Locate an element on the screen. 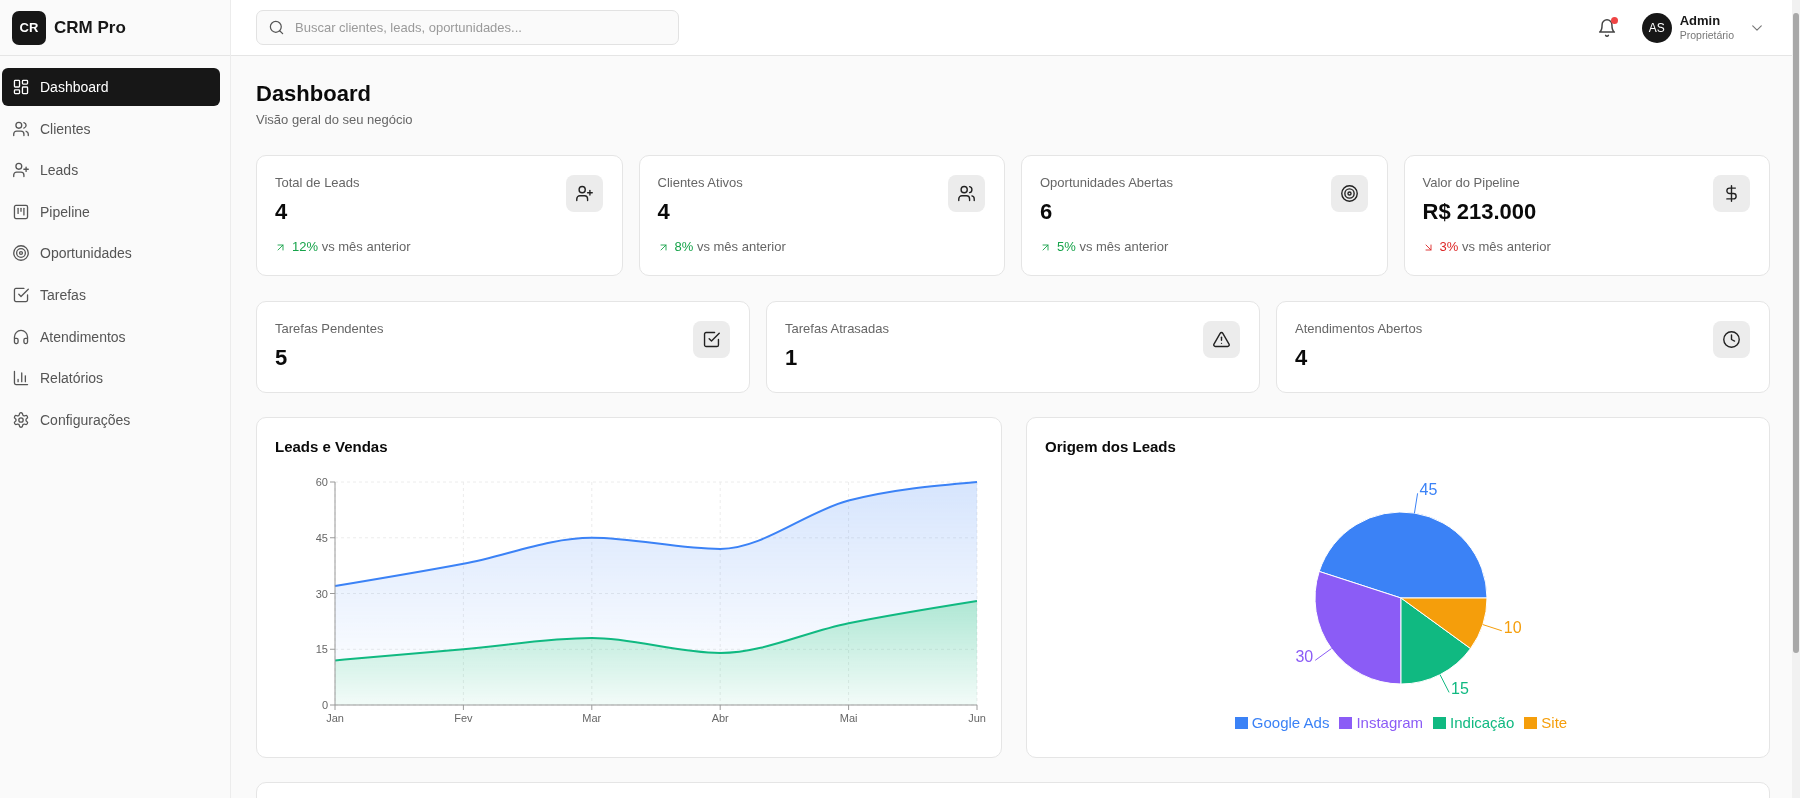  data-label: 30 is located at coordinates (1304, 657).